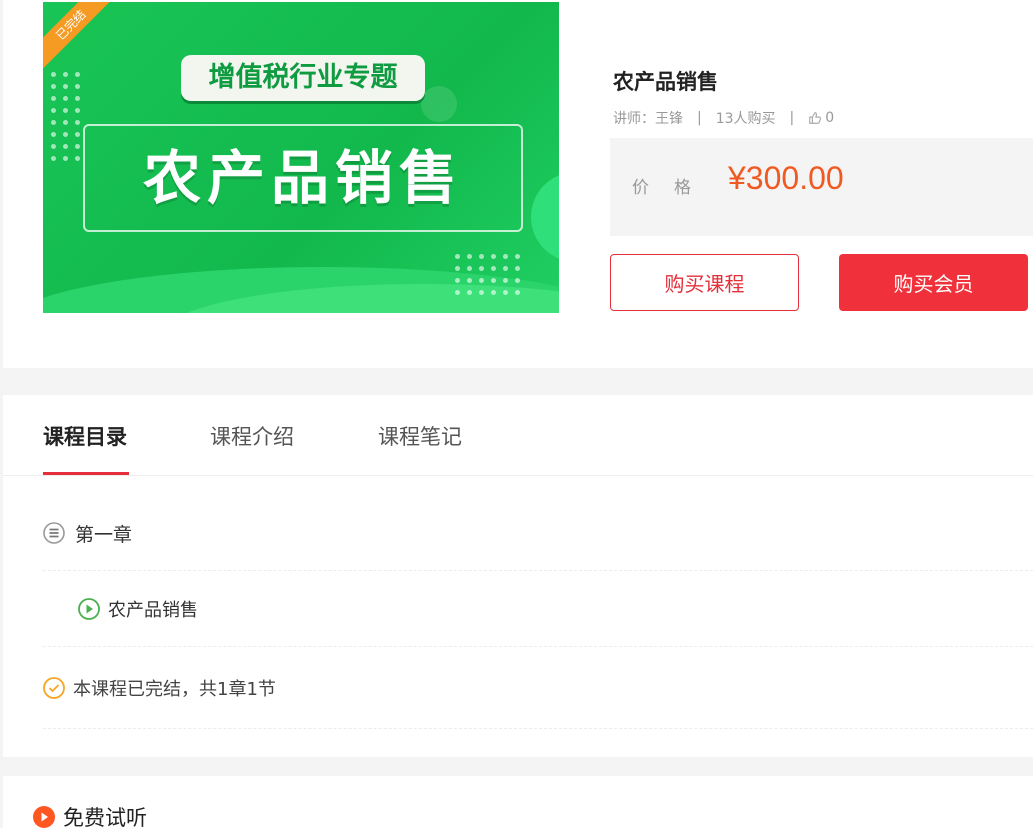  I want to click on like-count: 0, so click(830, 118).